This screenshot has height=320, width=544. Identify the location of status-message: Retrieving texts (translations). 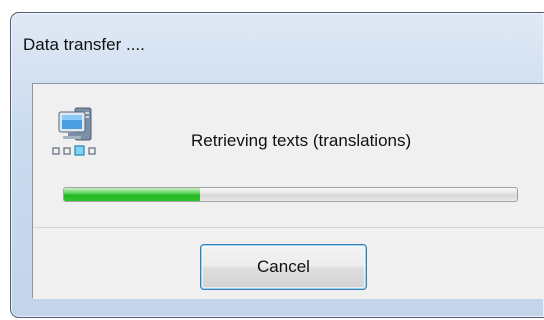
(301, 140).